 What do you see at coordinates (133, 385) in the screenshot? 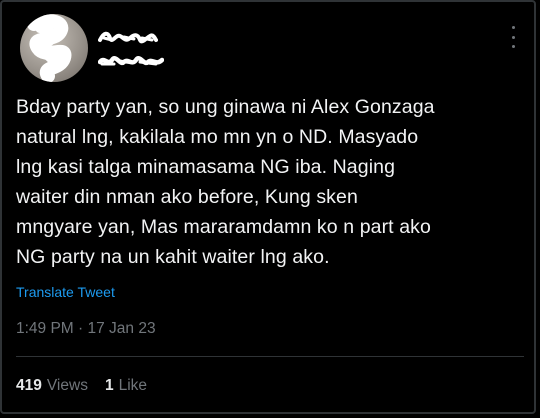
I see `likes-label: Like` at bounding box center [133, 385].